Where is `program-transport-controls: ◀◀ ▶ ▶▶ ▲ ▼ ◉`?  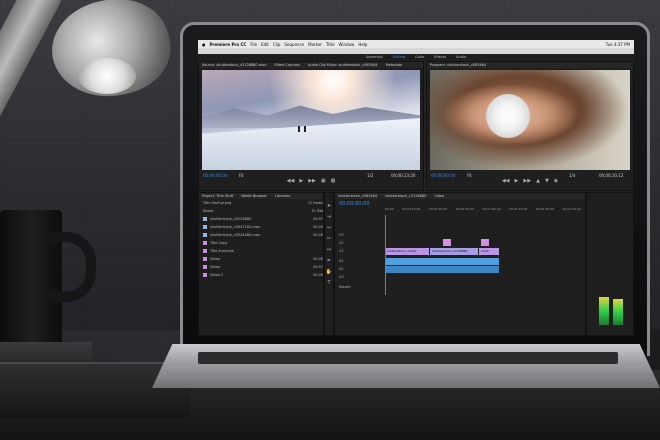 program-transport-controls: ◀◀ ▶ ▶▶ ▲ ▼ ◉ is located at coordinates (530, 182).